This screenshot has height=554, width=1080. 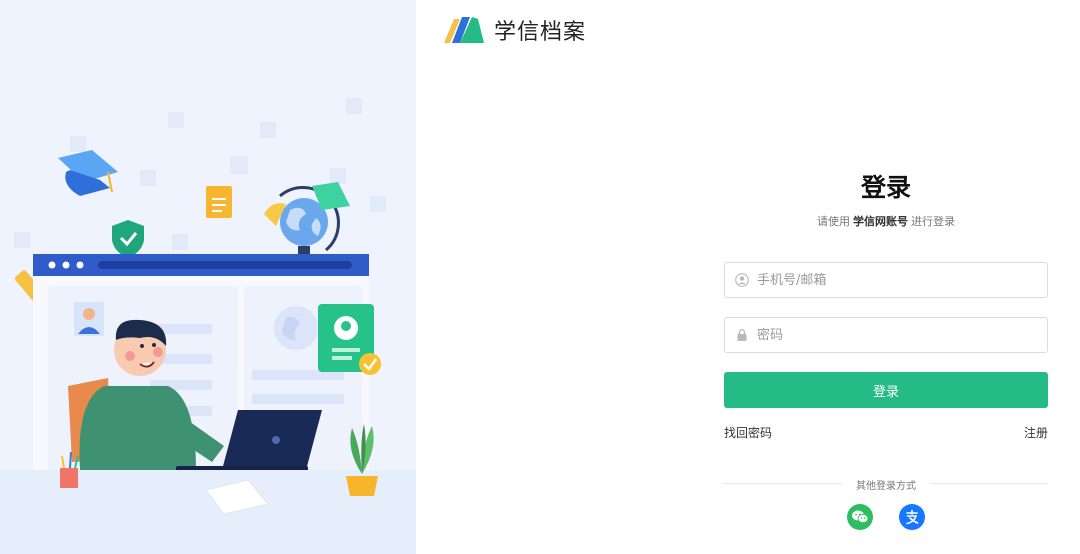 What do you see at coordinates (1036, 432) in the screenshot?
I see `register-link: 注册` at bounding box center [1036, 432].